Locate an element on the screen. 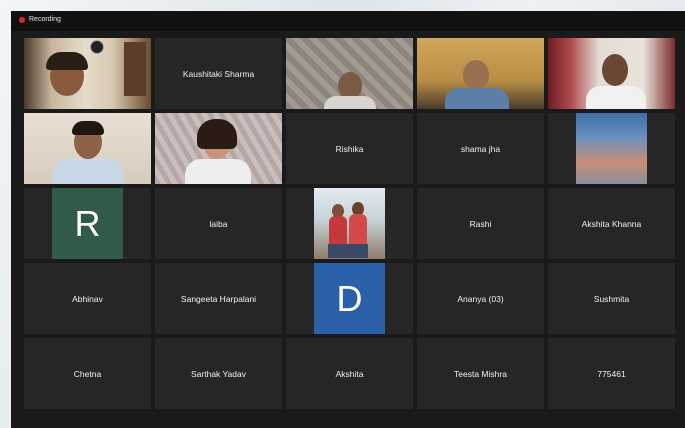 This screenshot has width=685, height=428. participant-name: Ananya (03) is located at coordinates (480, 298).